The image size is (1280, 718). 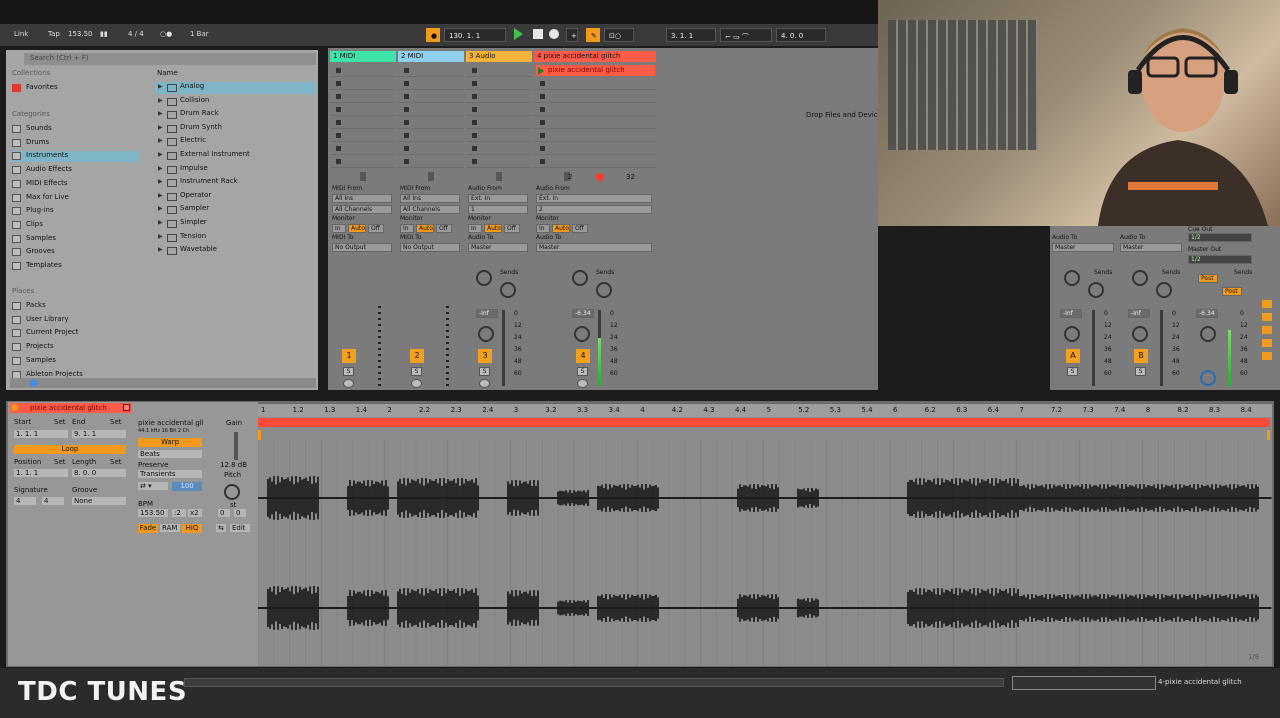 I want to click on sidebar-item-favorites: Favorites, so click(x=35, y=88).